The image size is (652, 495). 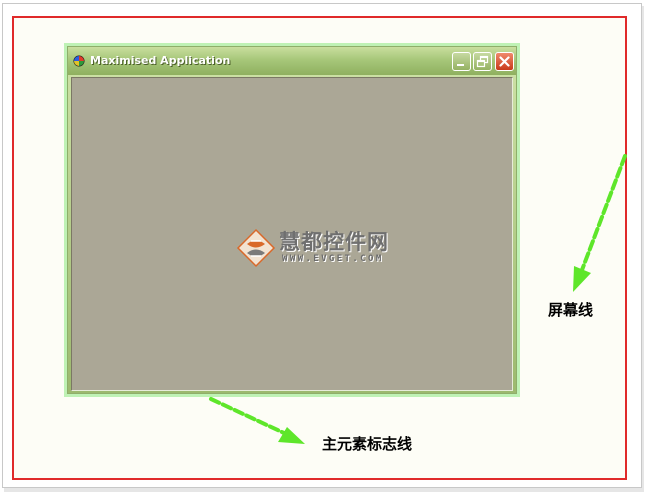 I want to click on arrow-to-screen-line, so click(x=600, y=223).